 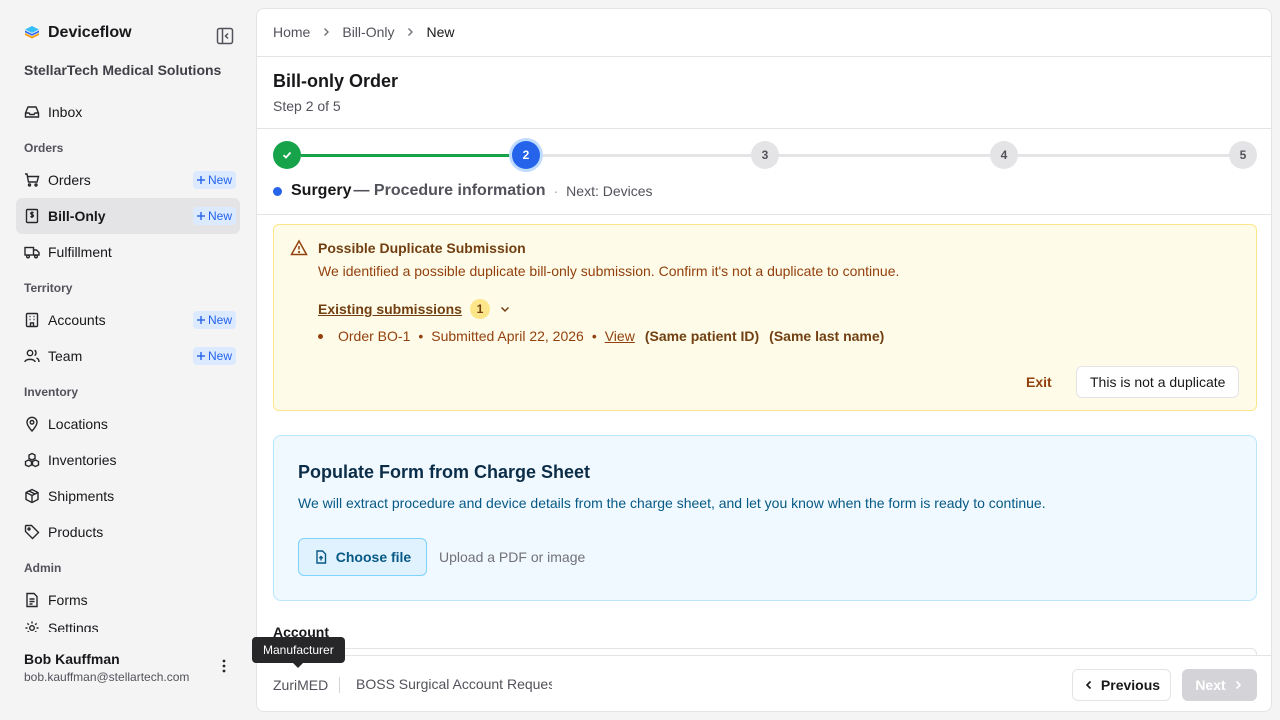 What do you see at coordinates (65, 112) in the screenshot?
I see `sidebar-item-label: Inbox` at bounding box center [65, 112].